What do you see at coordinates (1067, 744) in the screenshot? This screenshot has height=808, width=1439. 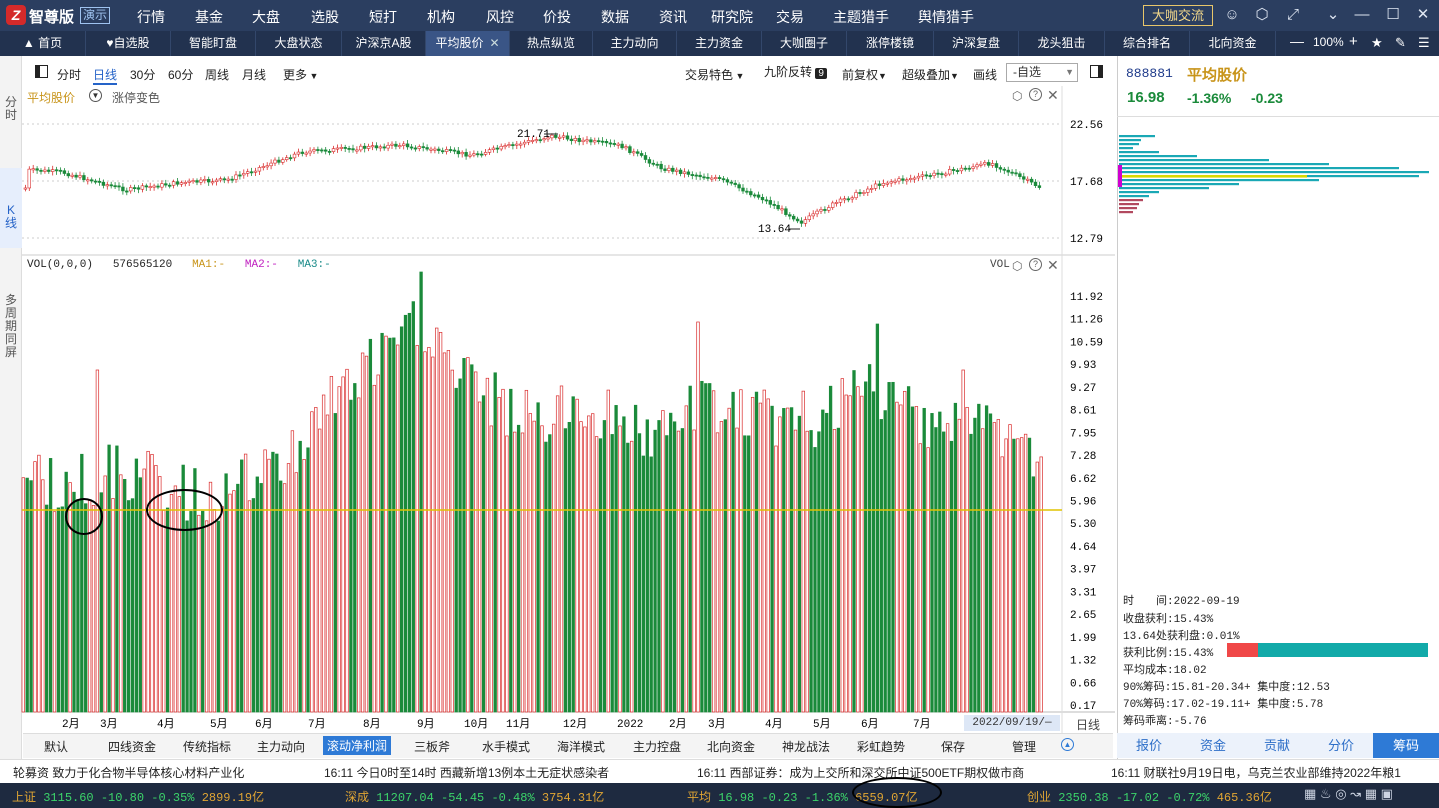 I see `chevron-up-icon: ▲` at bounding box center [1067, 744].